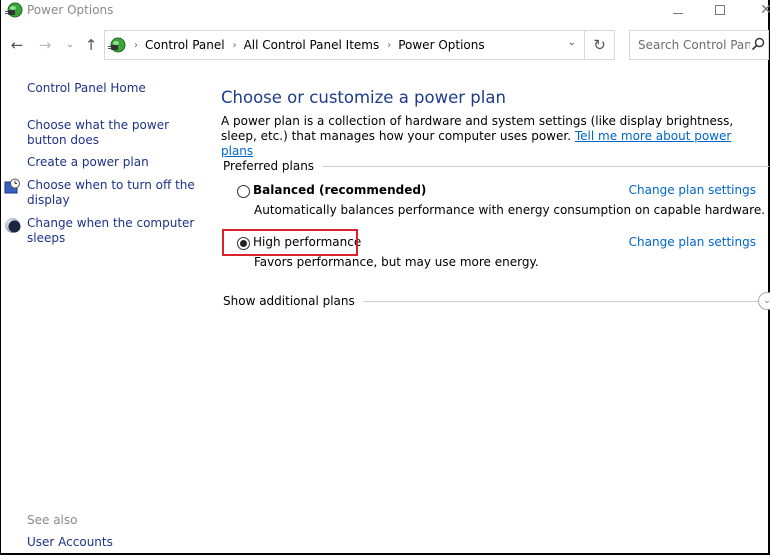  I want to click on maximize-button, so click(720, 10).